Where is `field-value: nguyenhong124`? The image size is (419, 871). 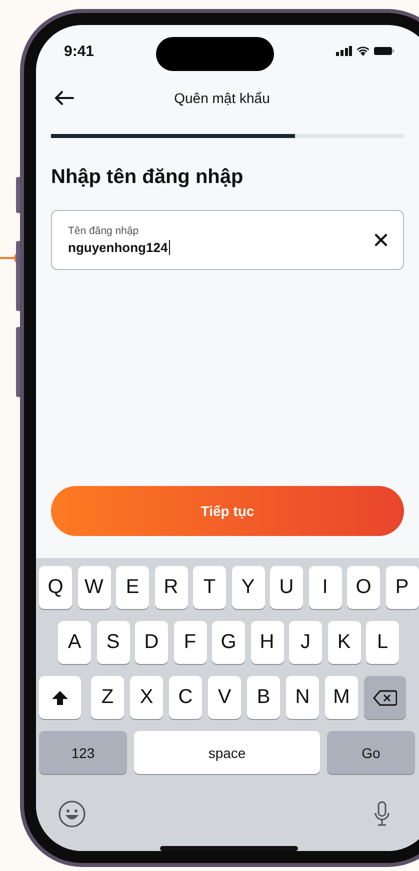
field-value: nguyenhong124 is located at coordinates (118, 247).